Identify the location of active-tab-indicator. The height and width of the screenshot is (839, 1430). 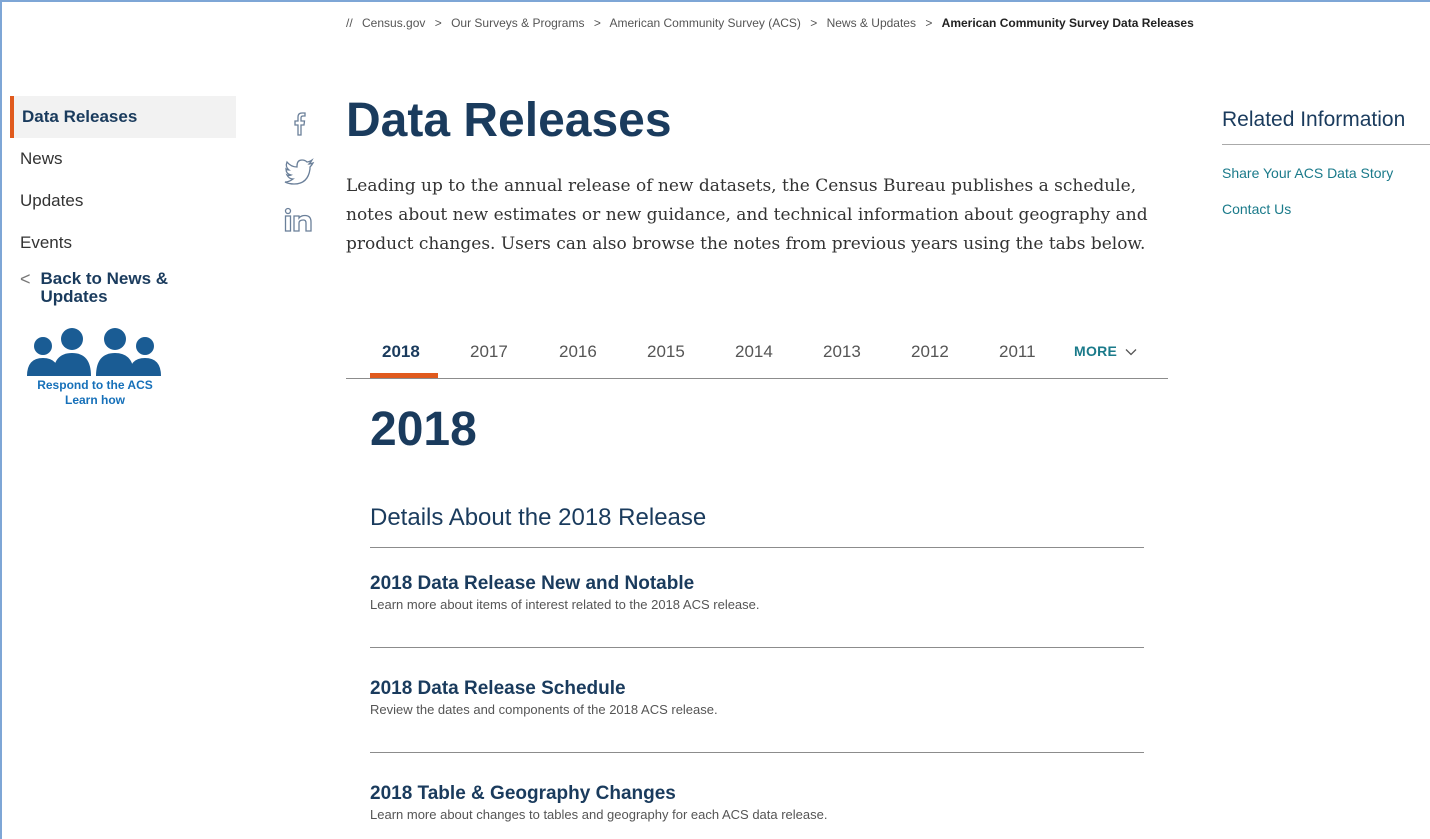
(404, 375).